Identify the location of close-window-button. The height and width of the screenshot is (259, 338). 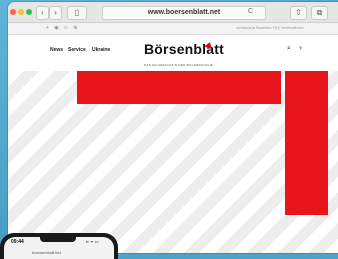
(13, 12).